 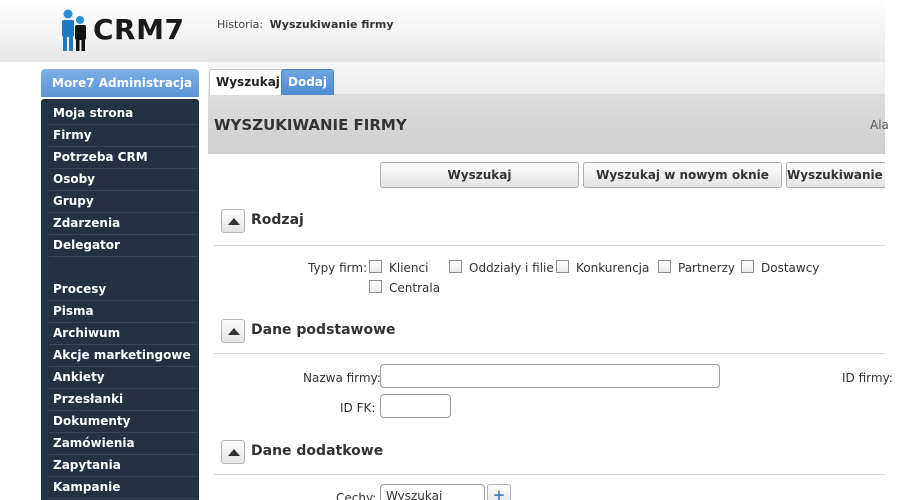 I want to click on app-logo: CRM7, so click(x=123, y=30).